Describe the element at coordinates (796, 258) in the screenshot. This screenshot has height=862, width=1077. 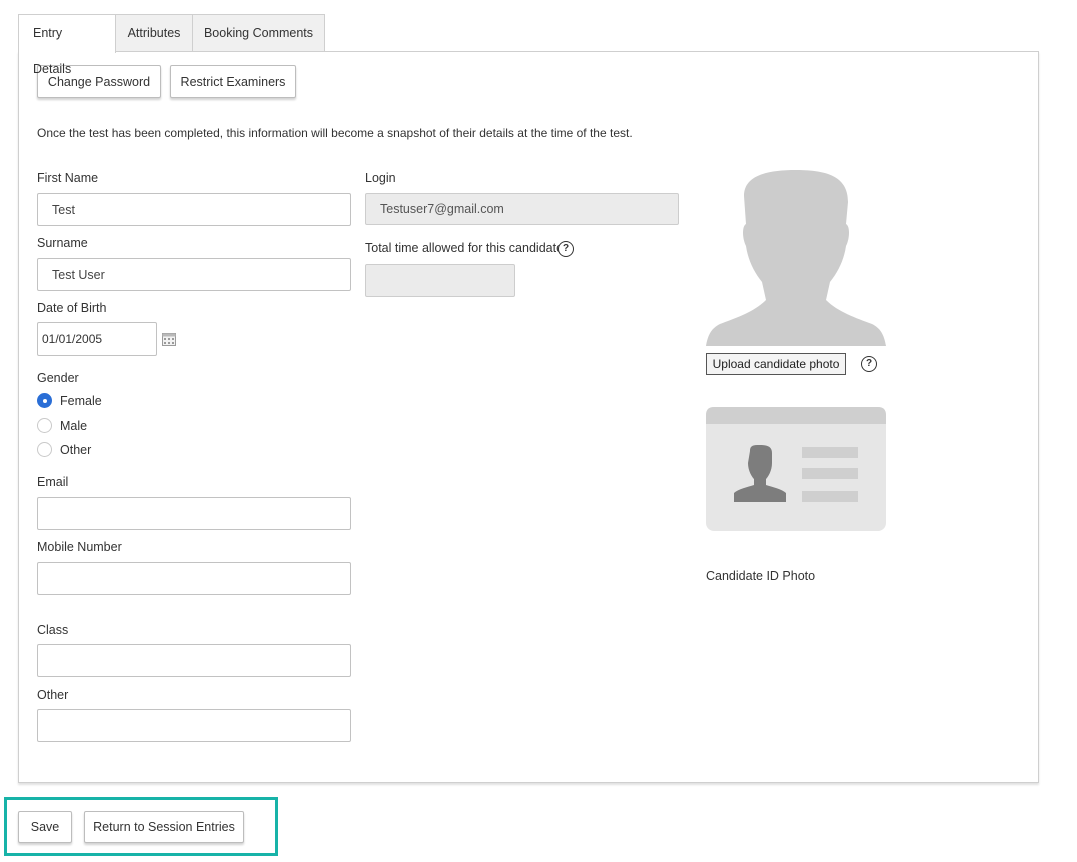
I see `candidate-photo-placeholder-icon` at that location.